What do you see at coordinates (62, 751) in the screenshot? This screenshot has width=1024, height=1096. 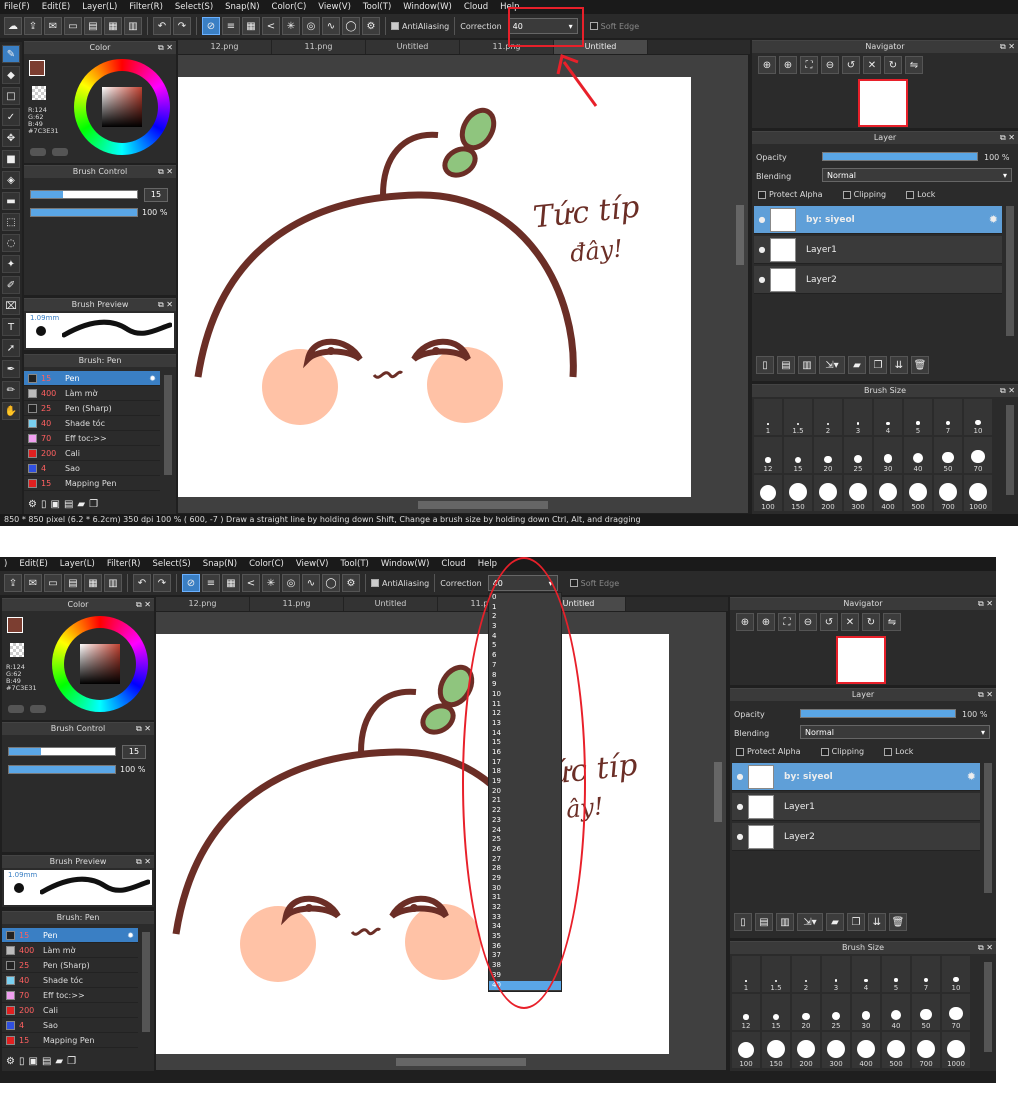 I see `brush-size-slider` at bounding box center [62, 751].